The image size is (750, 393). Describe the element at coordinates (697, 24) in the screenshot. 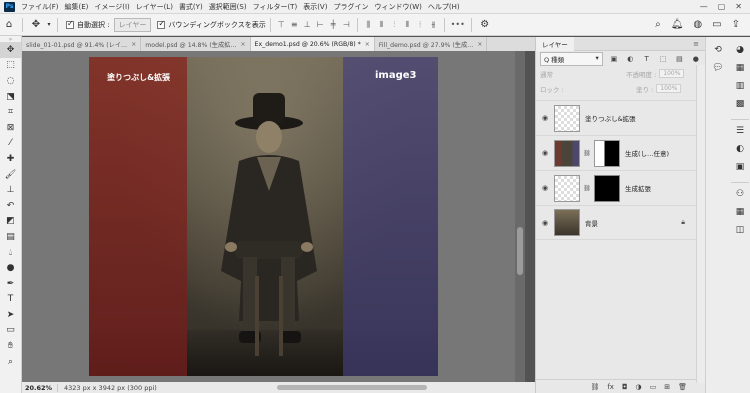

I see `discover-icon: ◍` at that location.